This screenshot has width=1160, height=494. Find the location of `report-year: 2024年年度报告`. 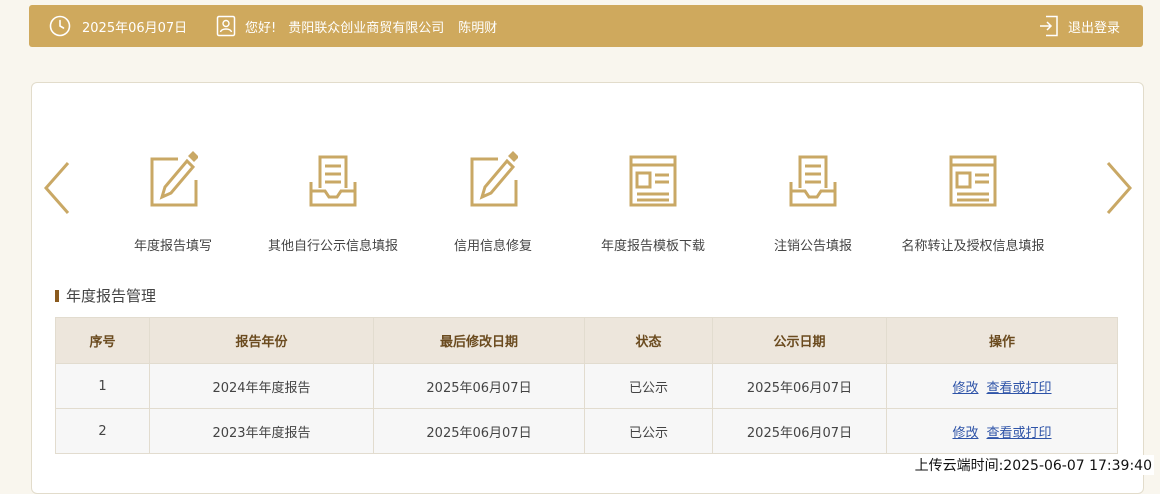

report-year: 2024年年度报告 is located at coordinates (261, 386).